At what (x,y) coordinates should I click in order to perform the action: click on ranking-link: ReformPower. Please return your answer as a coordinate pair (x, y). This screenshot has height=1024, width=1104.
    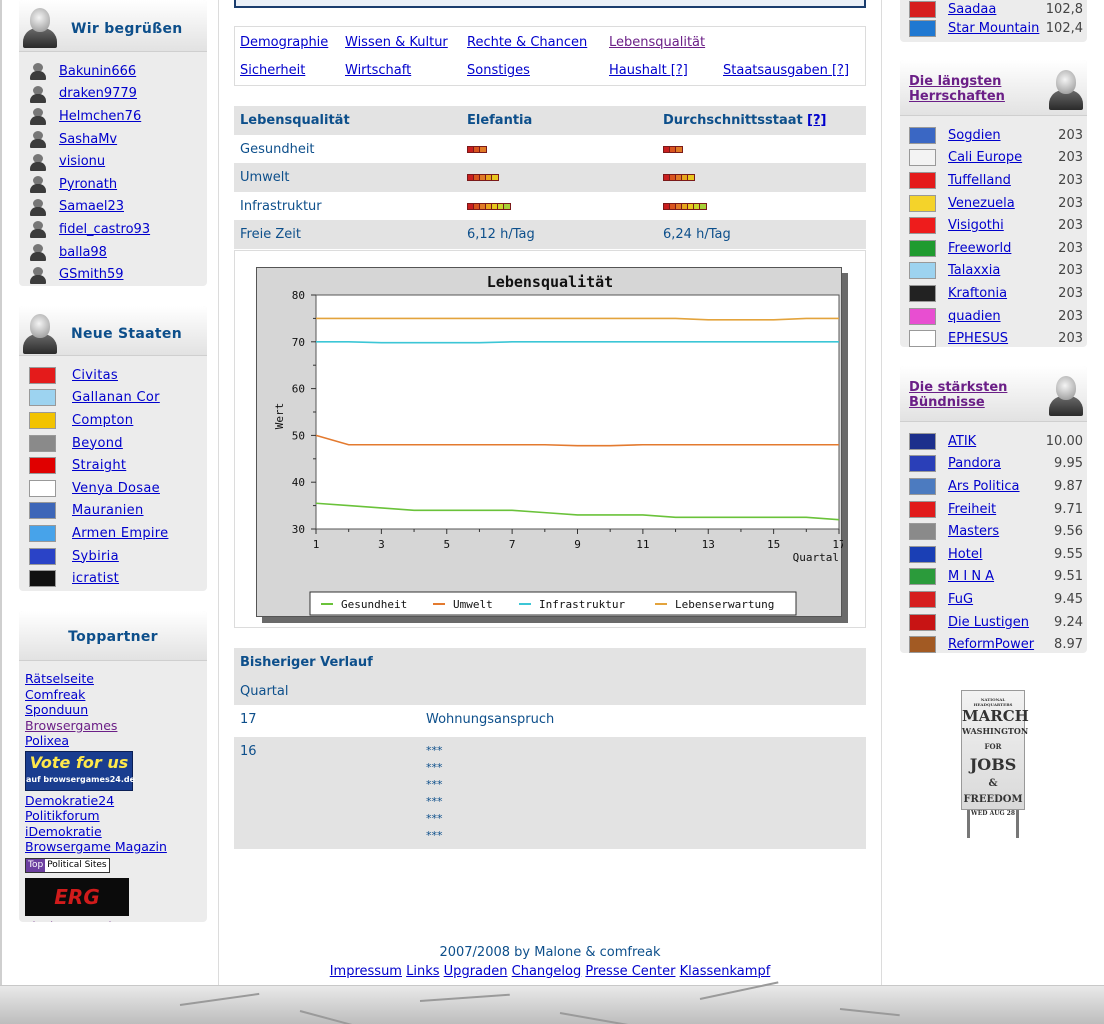
    Looking at the image, I should click on (996, 644).